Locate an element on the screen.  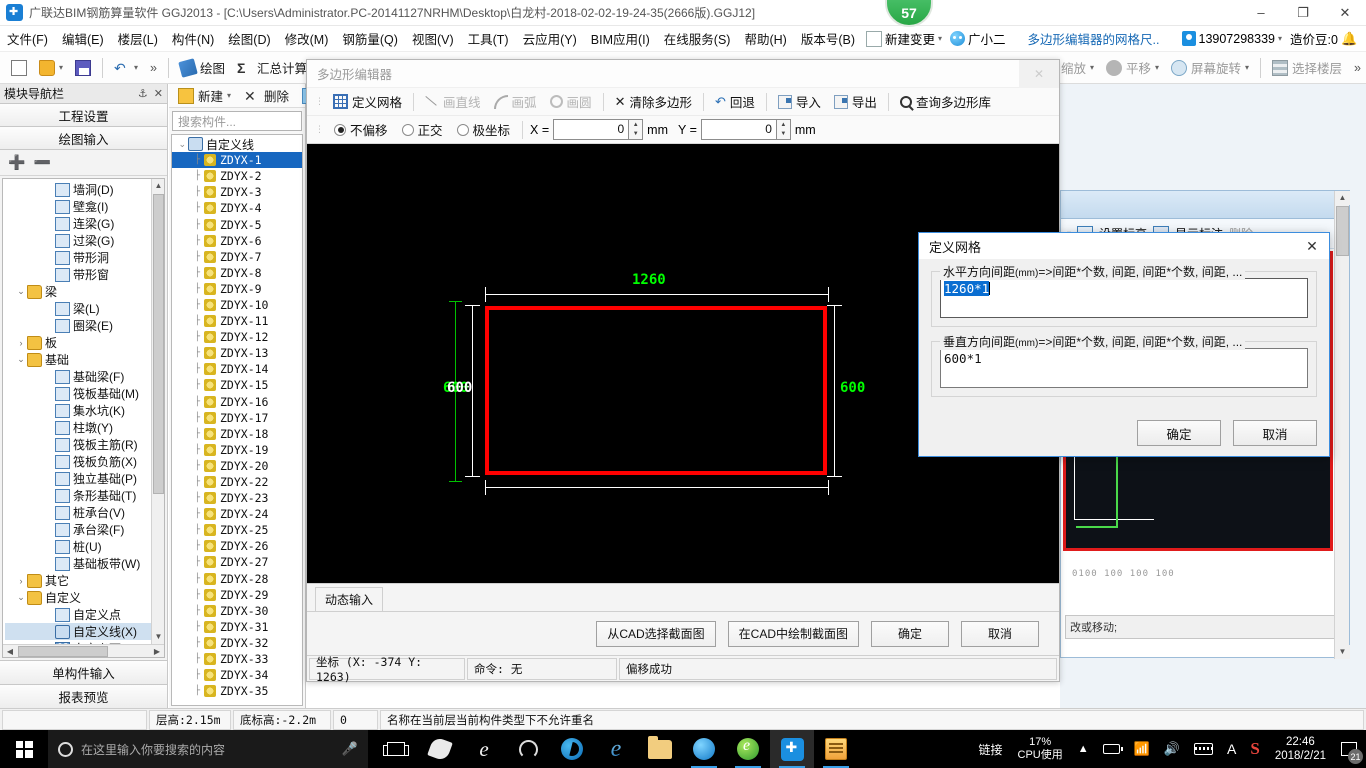
account-chip: 13907298339 ▾ is located at coordinates (1232, 38).